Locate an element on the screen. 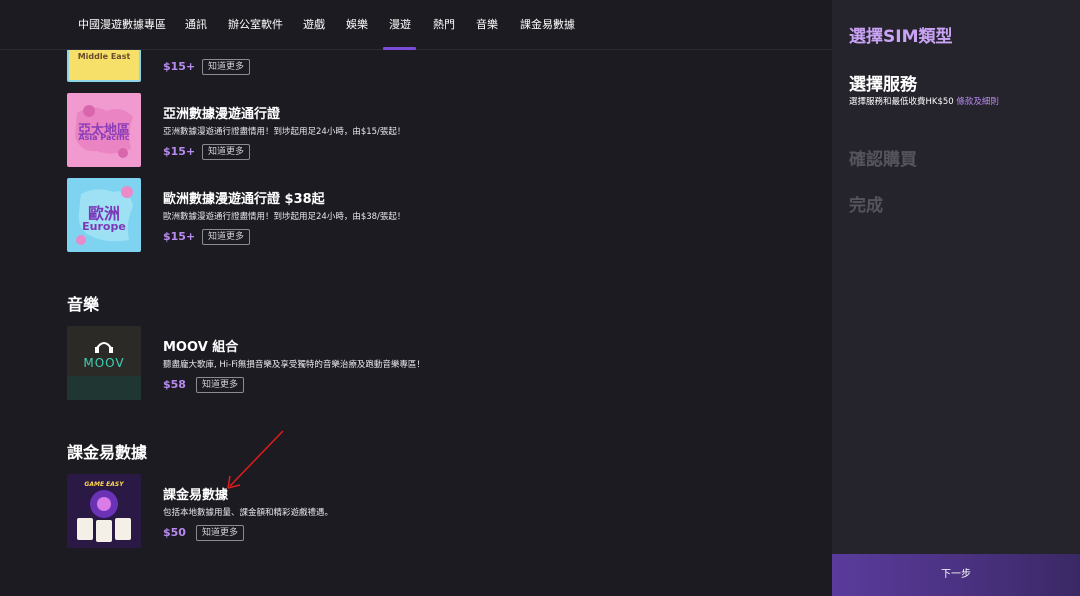 This screenshot has width=1080, height=596. europe-pass-price: $15+ is located at coordinates (179, 236).